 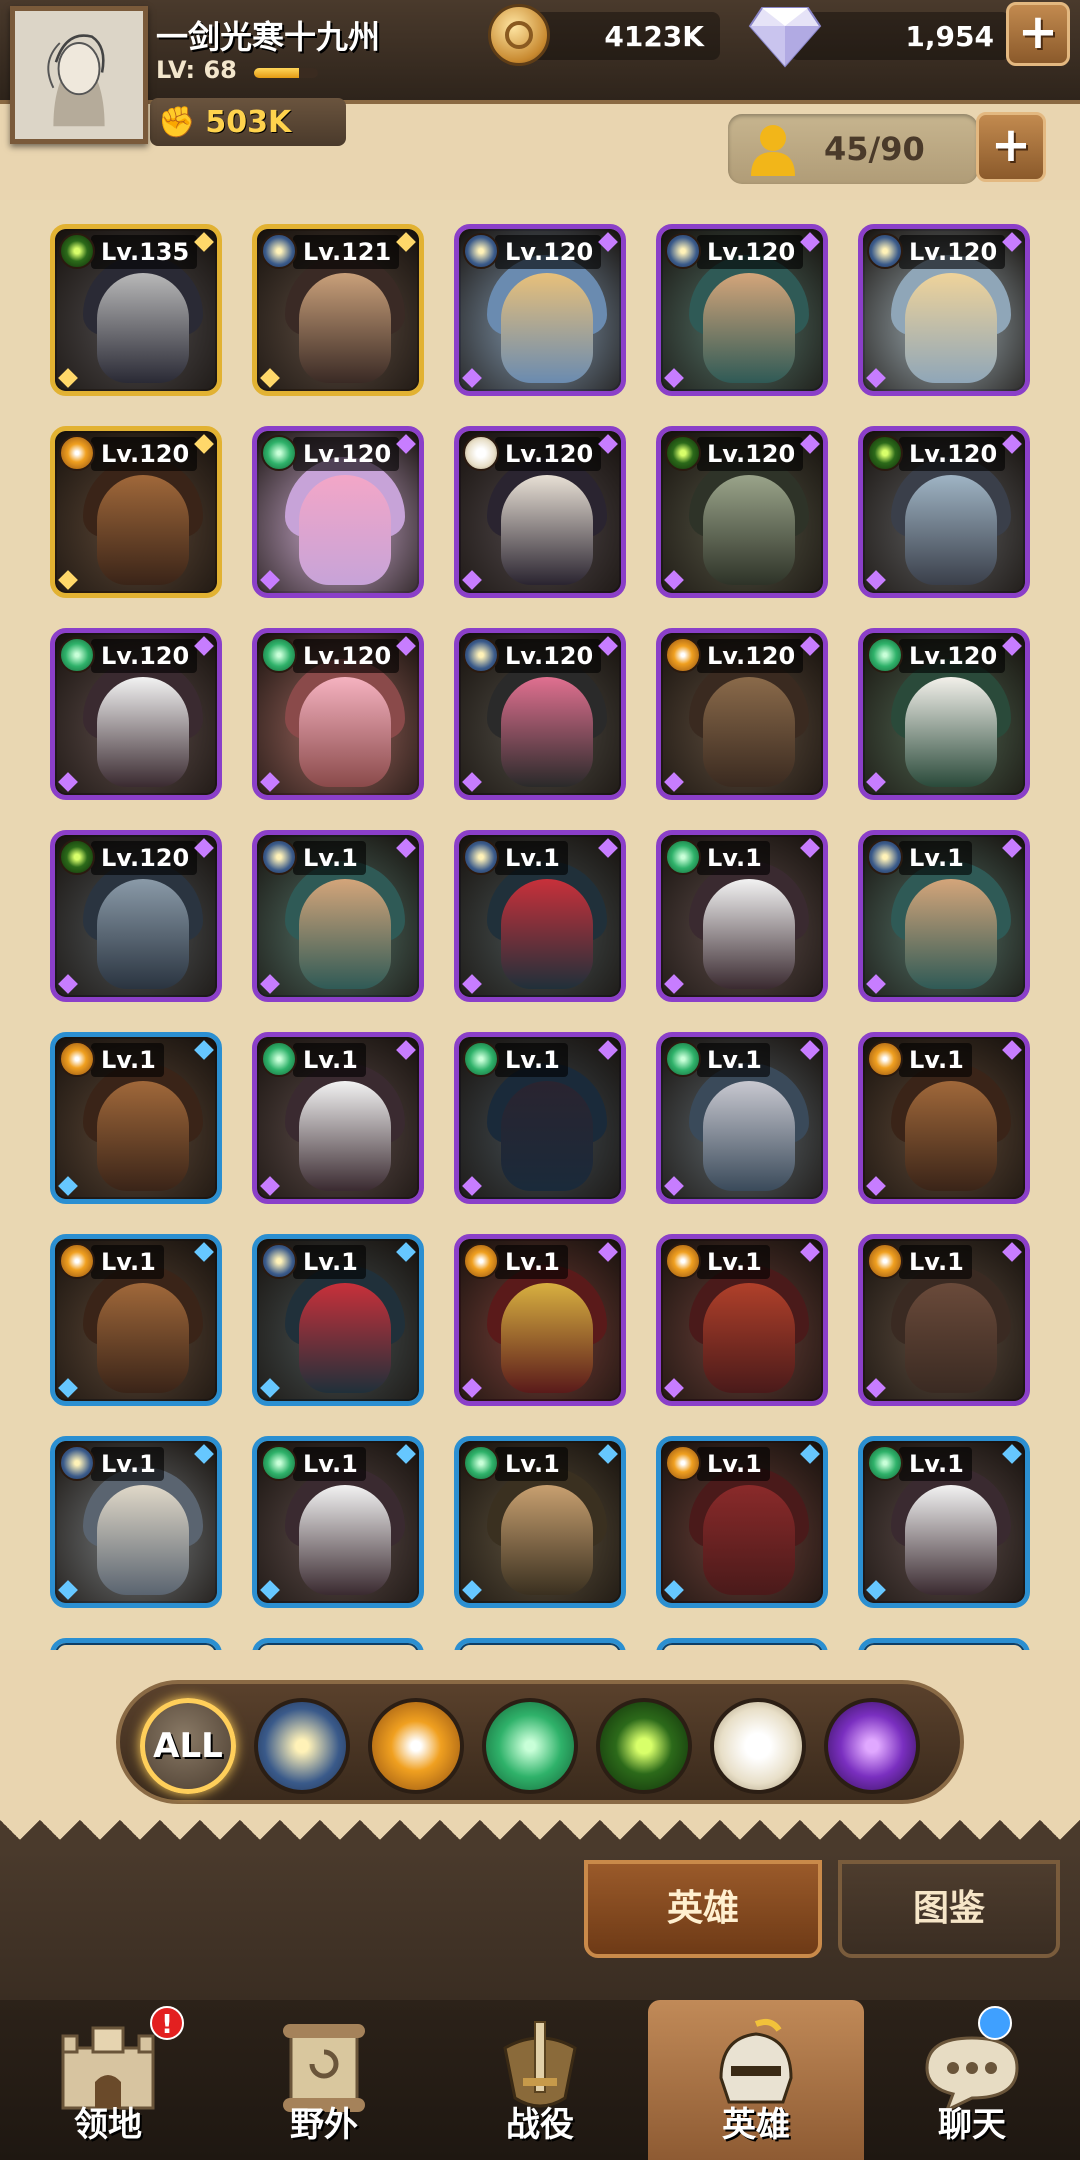 I want to click on hero-count-pill: 45/90, so click(x=853, y=149).